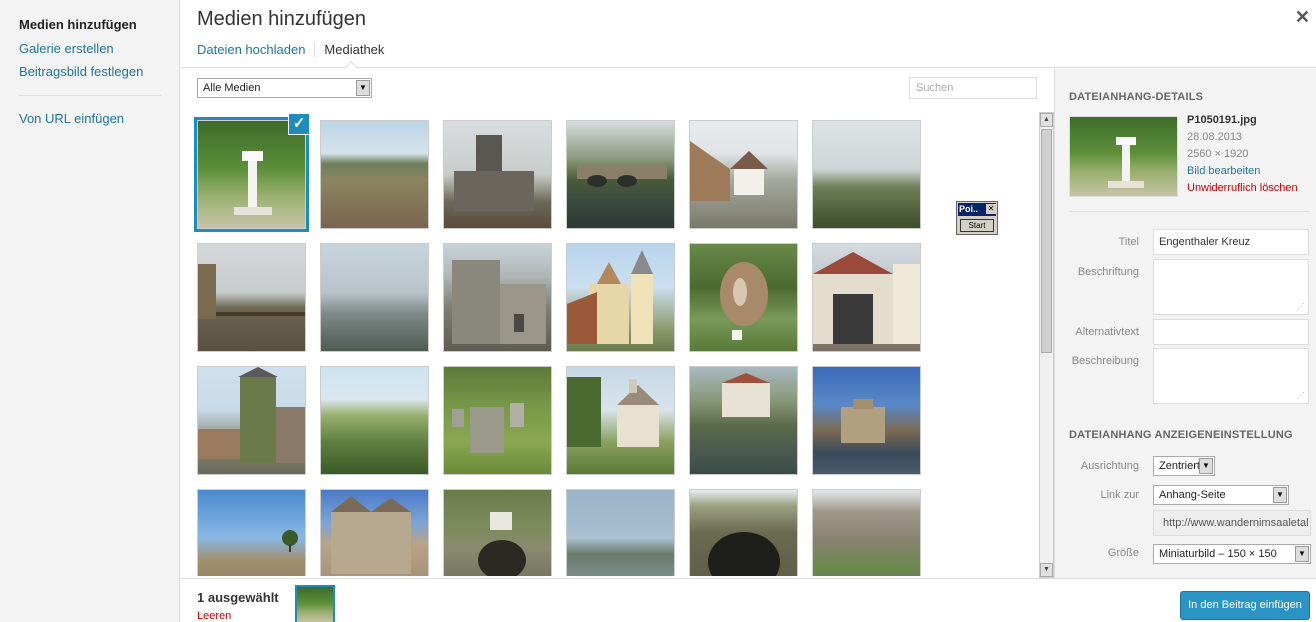  I want to click on details-dimensions: 2560 × 1920, so click(1218, 154).